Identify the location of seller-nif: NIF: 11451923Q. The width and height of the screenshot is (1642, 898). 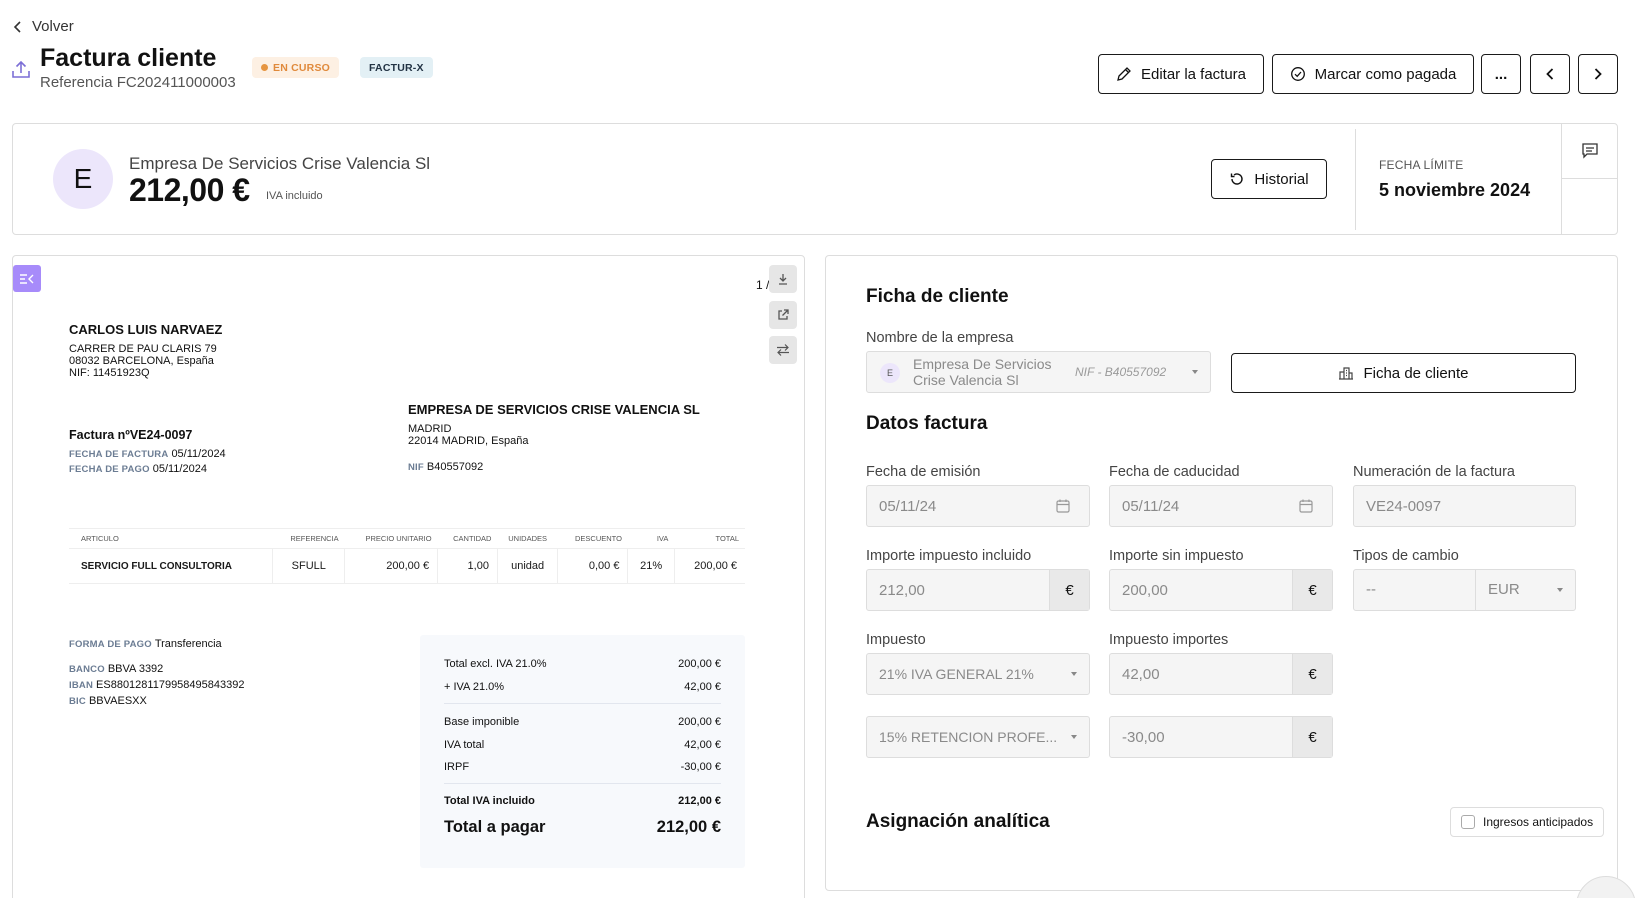
(109, 373).